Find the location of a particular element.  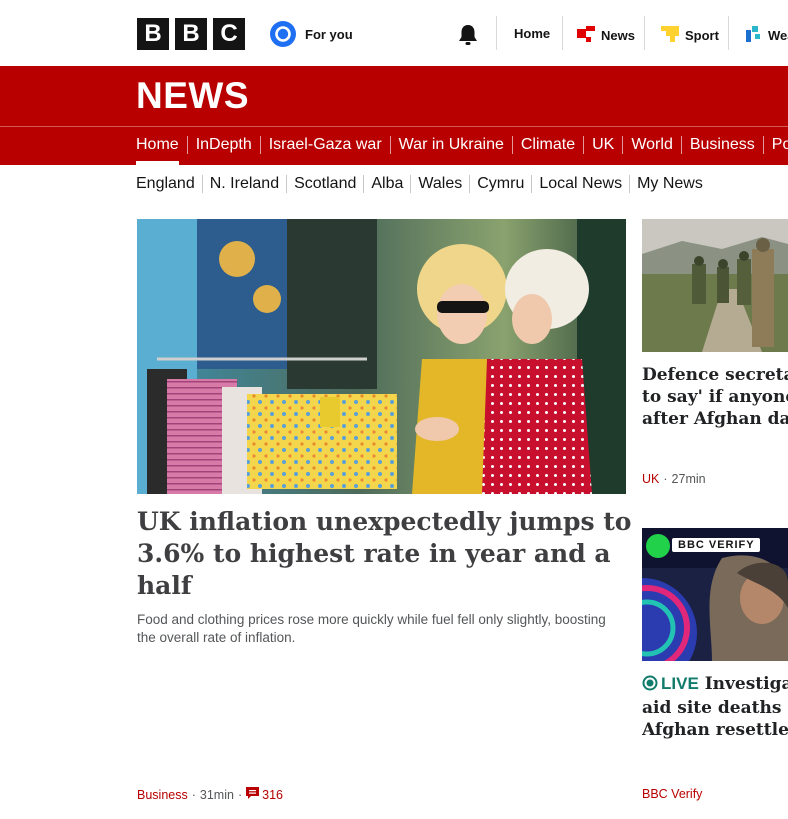

notifications-bell-icon is located at coordinates (468, 37).